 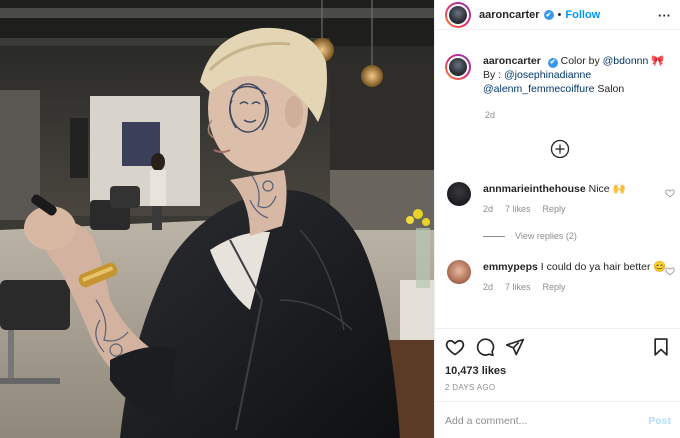 What do you see at coordinates (470, 387) in the screenshot?
I see `post-time-ago: 2 DAYS AGO` at bounding box center [470, 387].